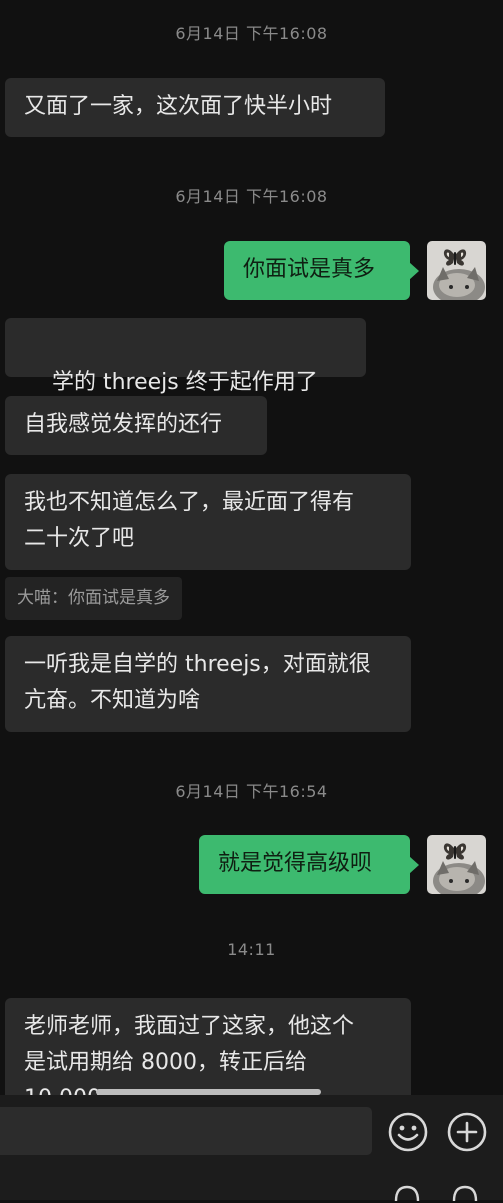 The width and height of the screenshot is (503, 1203). I want to click on outgoing-message: 就是觉得高级呗, so click(309, 864).